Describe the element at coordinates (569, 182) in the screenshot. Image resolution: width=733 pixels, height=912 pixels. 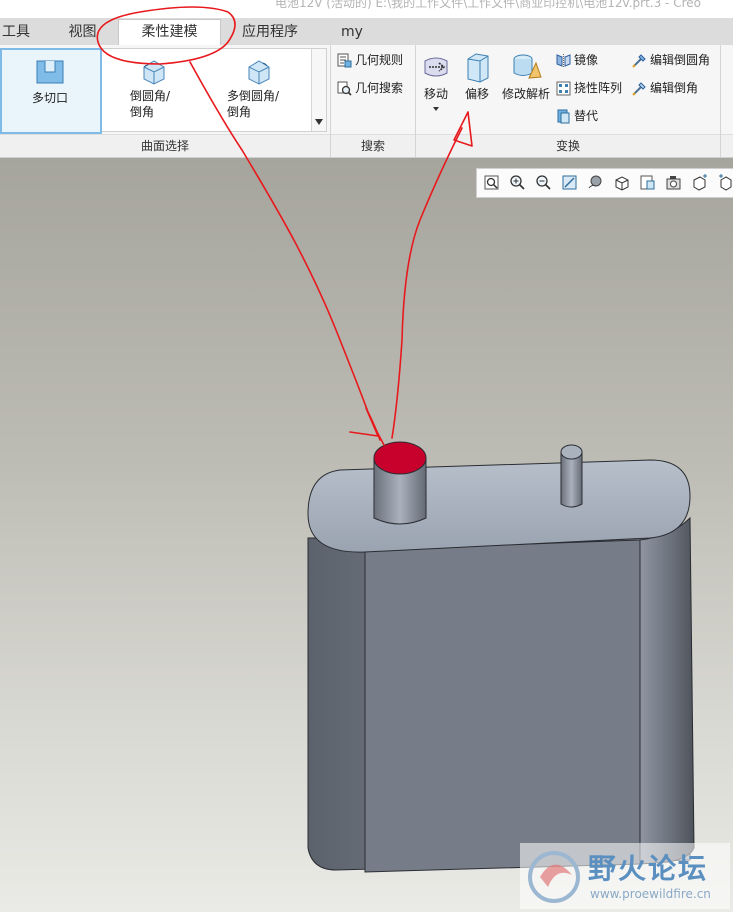
I see `repaint-icon` at that location.